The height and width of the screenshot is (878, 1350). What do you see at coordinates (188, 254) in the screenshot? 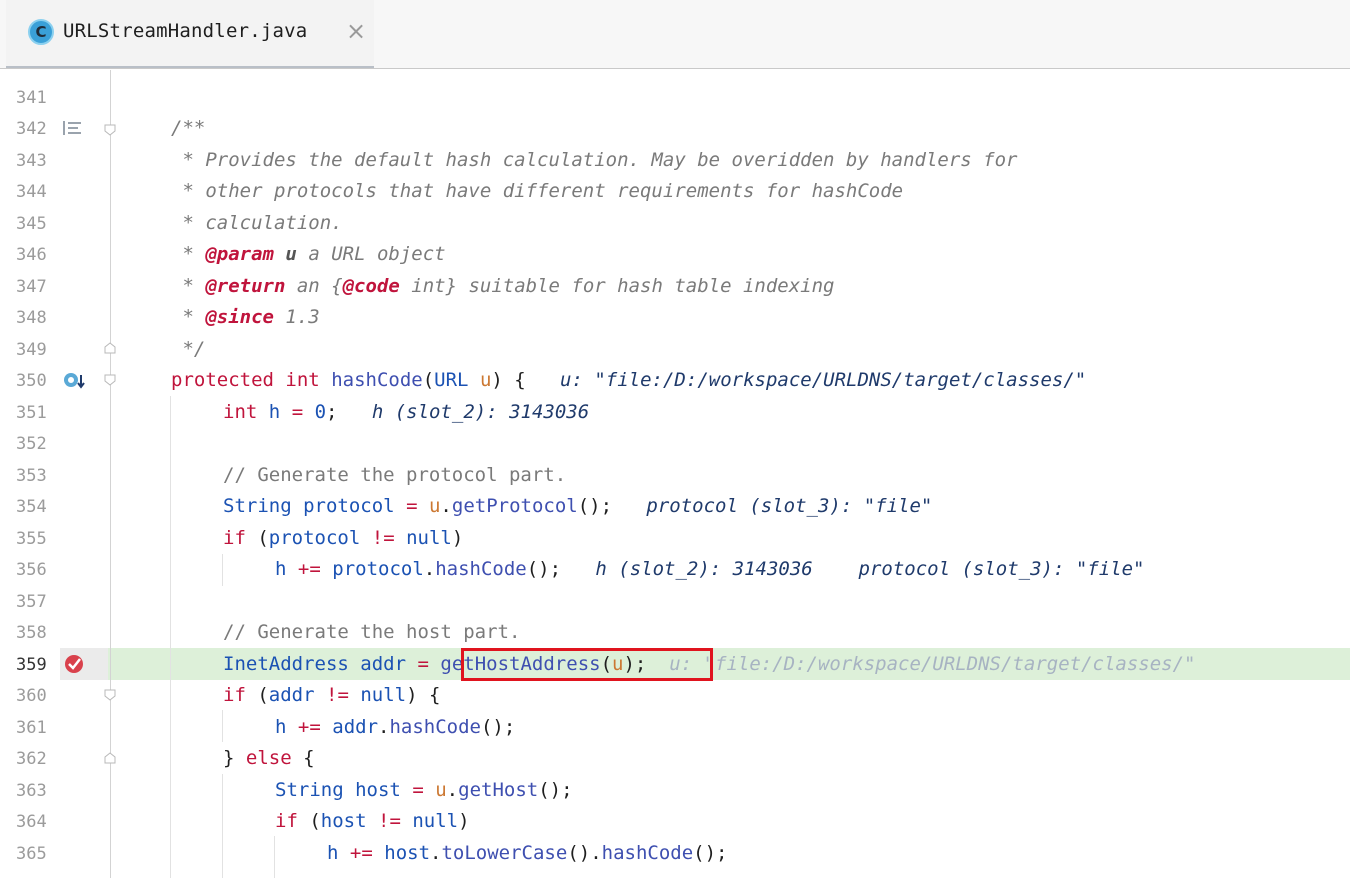
I see `comment-text: *` at bounding box center [188, 254].